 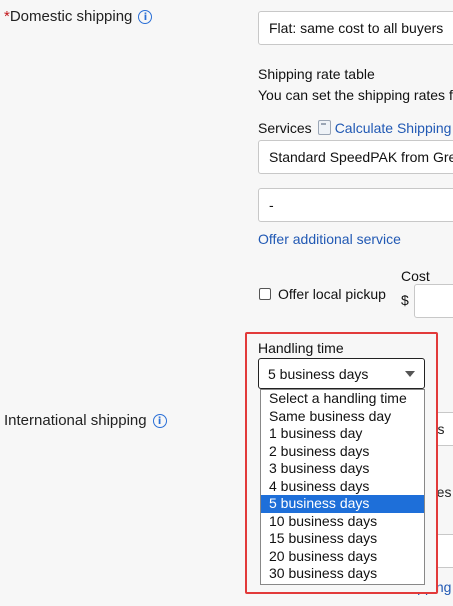 I want to click on service-select-1: Standard SpeedPAK from Gre, so click(x=355, y=157).